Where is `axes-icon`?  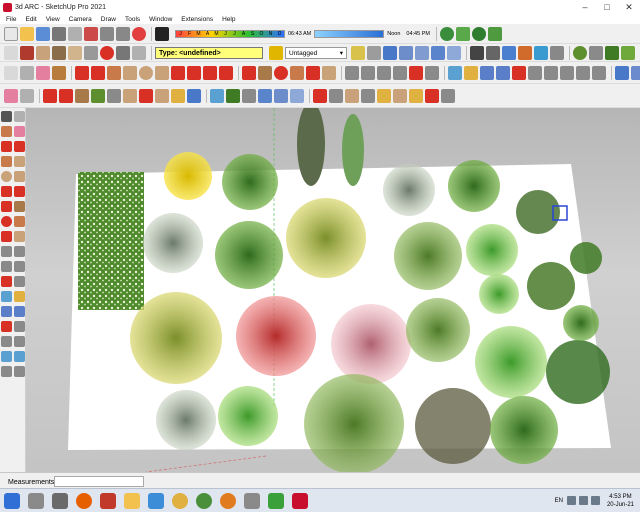 axes-icon is located at coordinates (6, 281).